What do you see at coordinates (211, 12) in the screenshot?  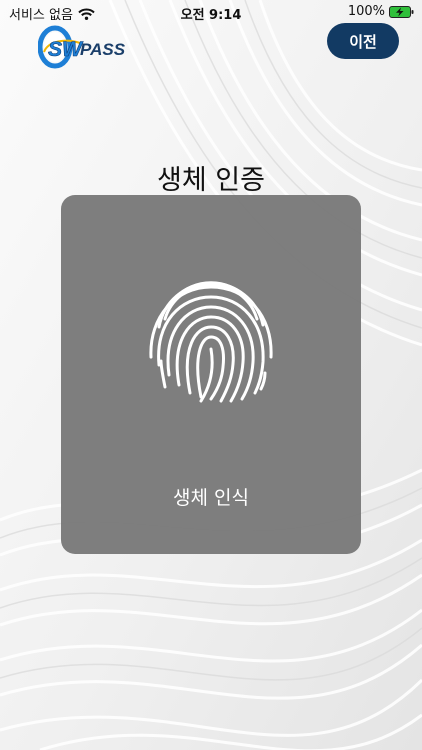 I see `status-bar: 서비스 없음 오전 9:14 100%` at bounding box center [211, 12].